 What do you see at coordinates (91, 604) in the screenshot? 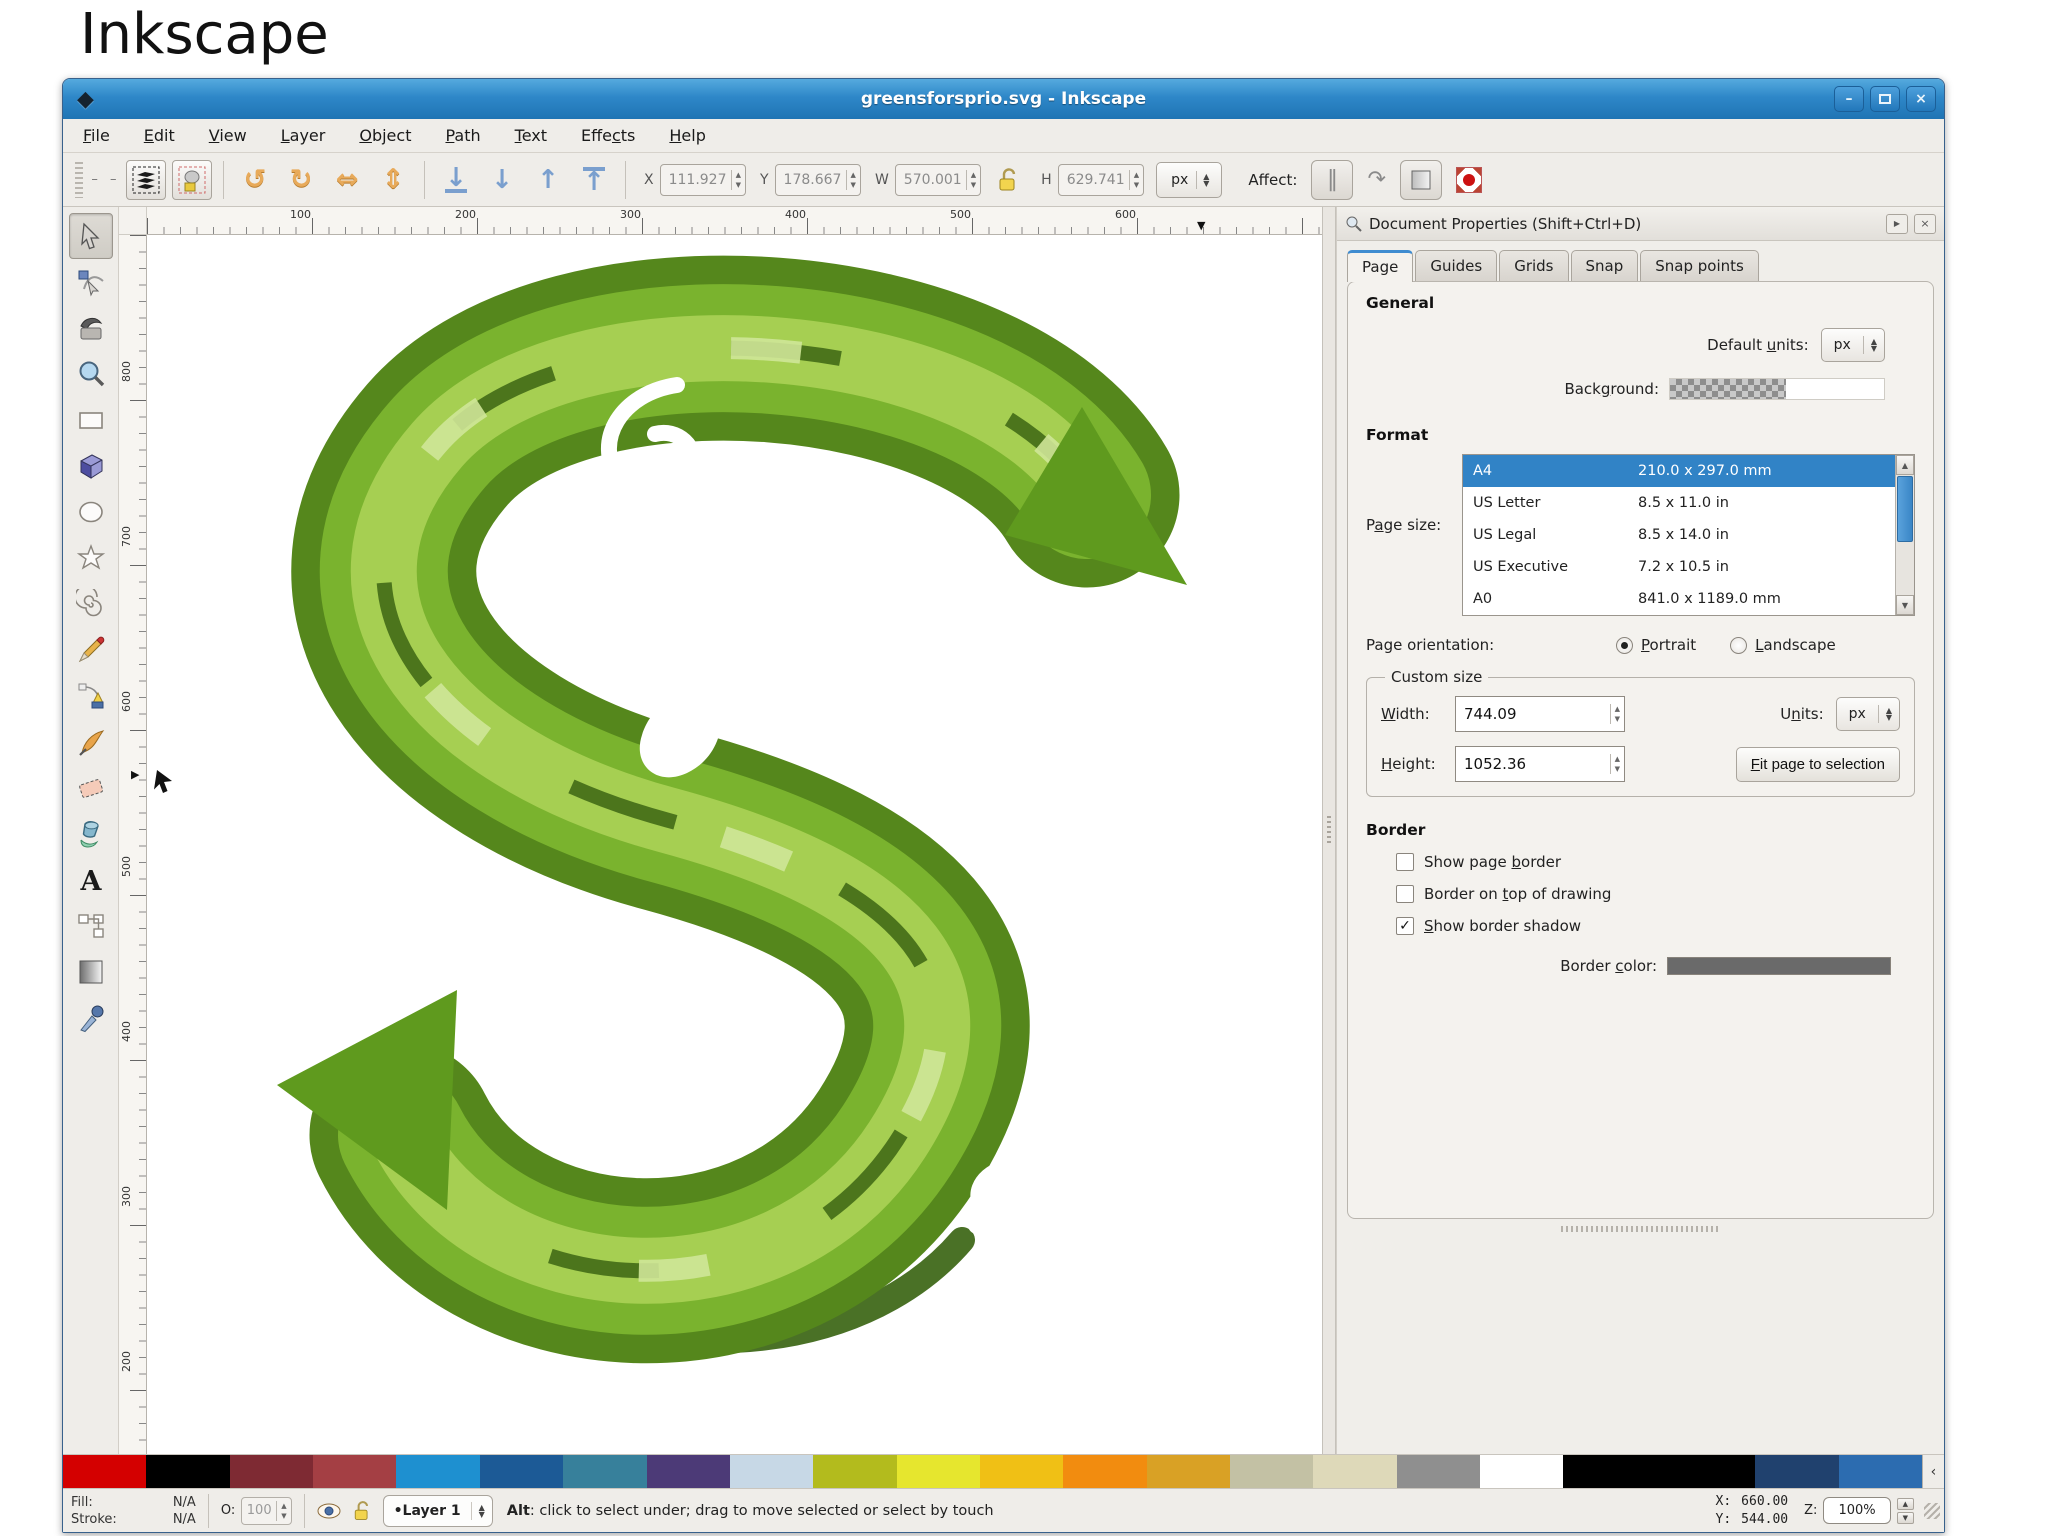
I see `spiral-tool` at bounding box center [91, 604].